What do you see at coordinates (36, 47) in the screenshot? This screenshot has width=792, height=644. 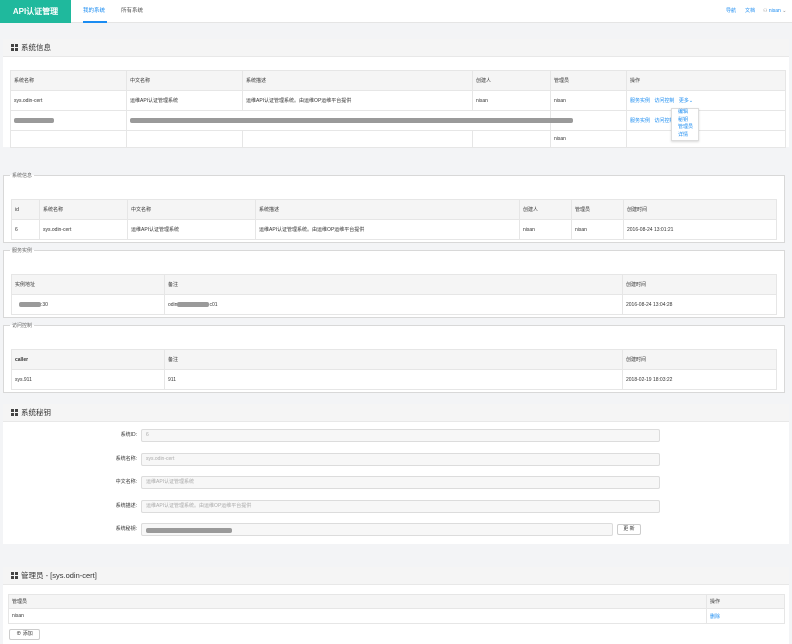 I see `panel-title: 系统信息` at bounding box center [36, 47].